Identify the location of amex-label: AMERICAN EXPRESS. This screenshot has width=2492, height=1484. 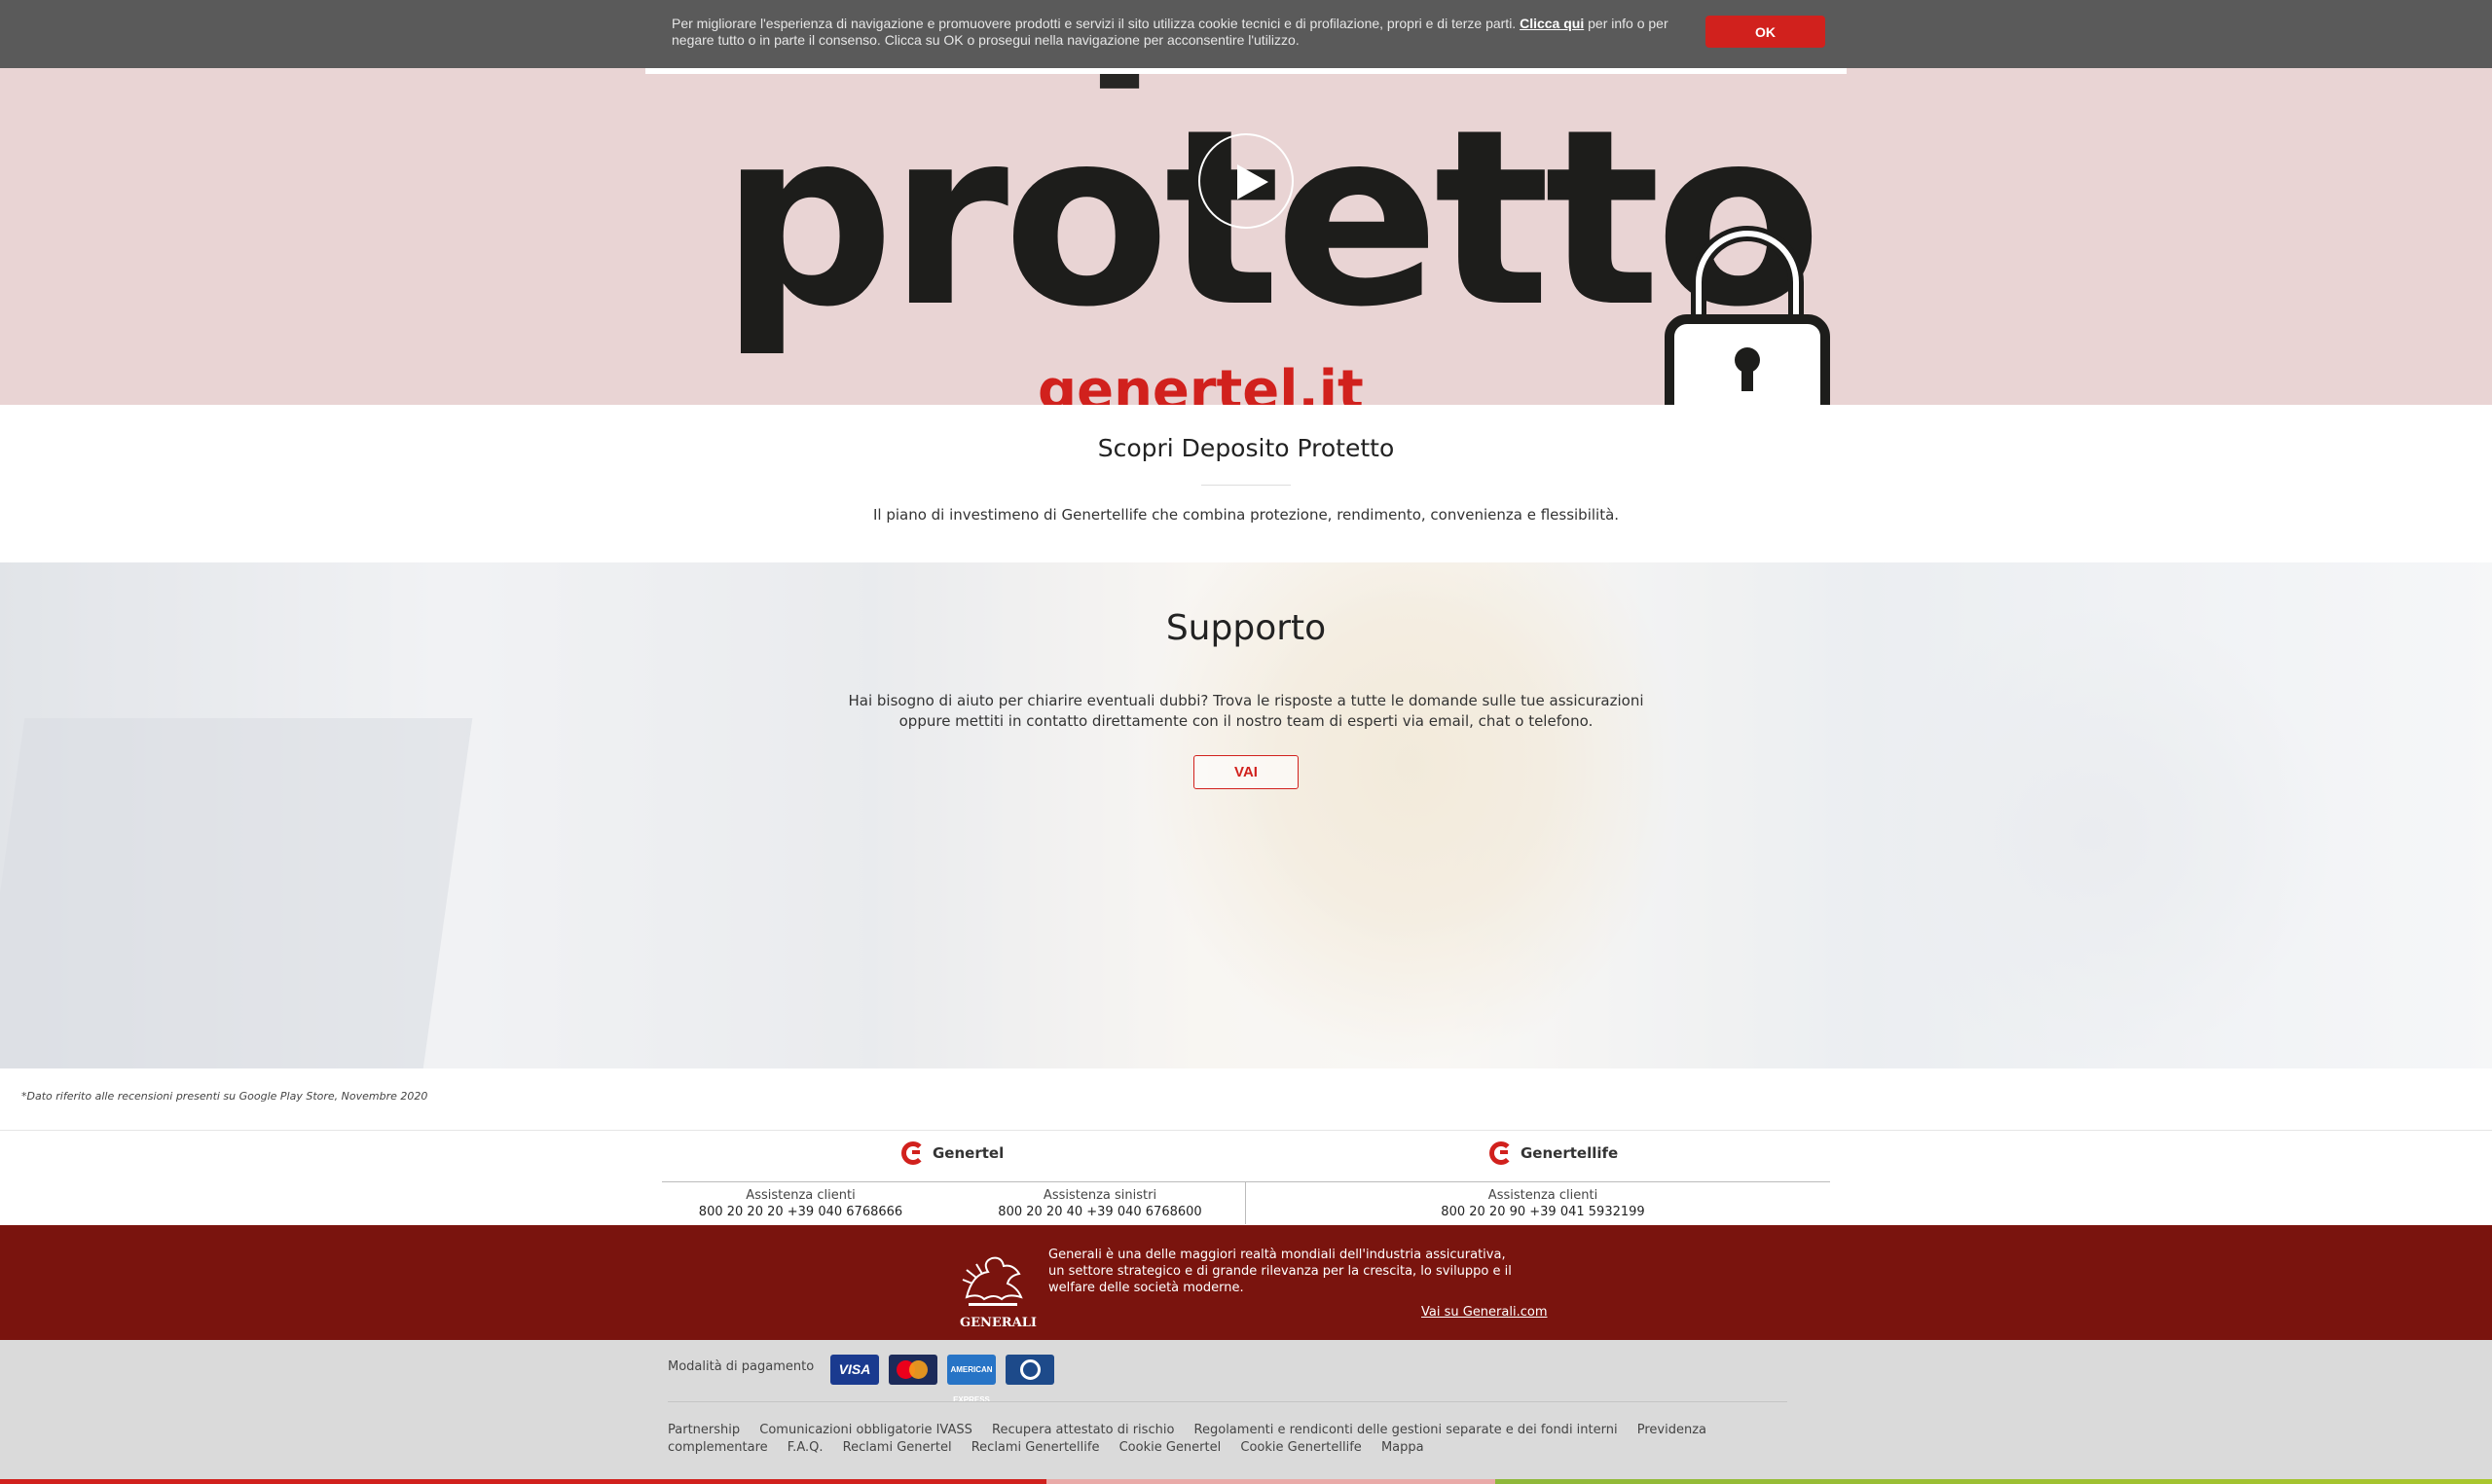
(971, 1385).